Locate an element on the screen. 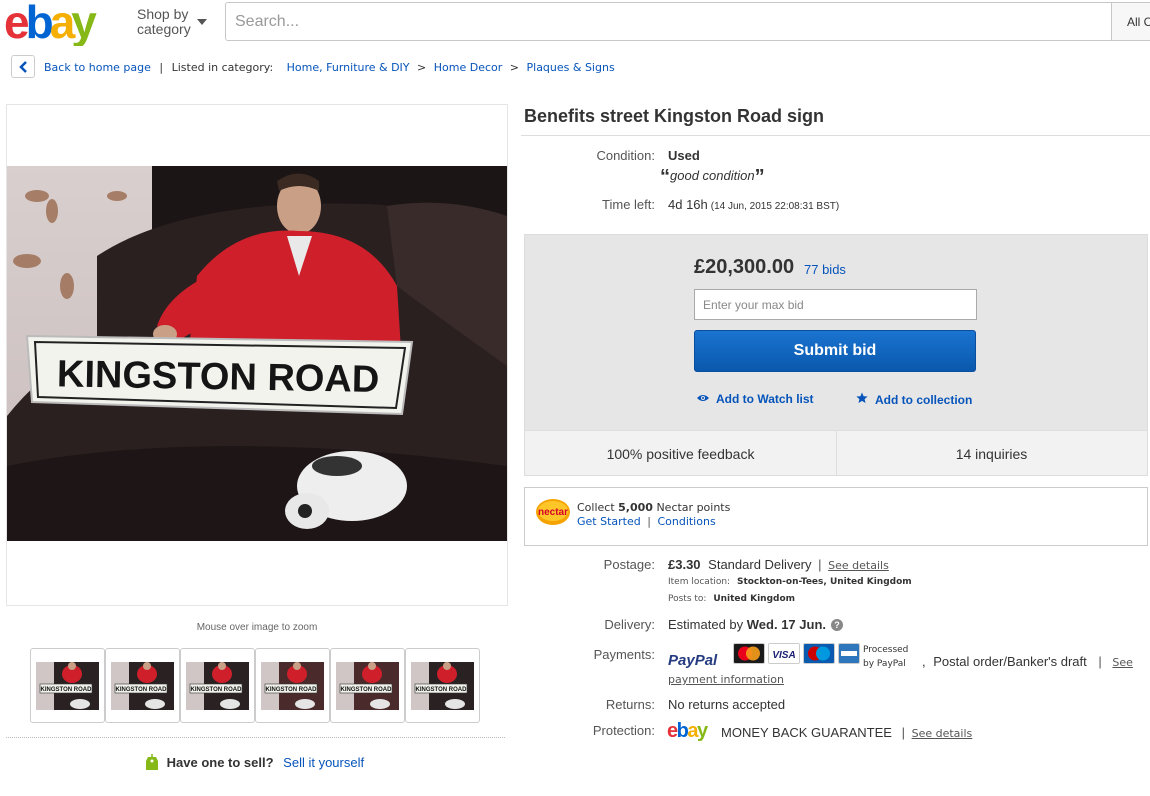  postage-see-details-link: See details is located at coordinates (858, 565).